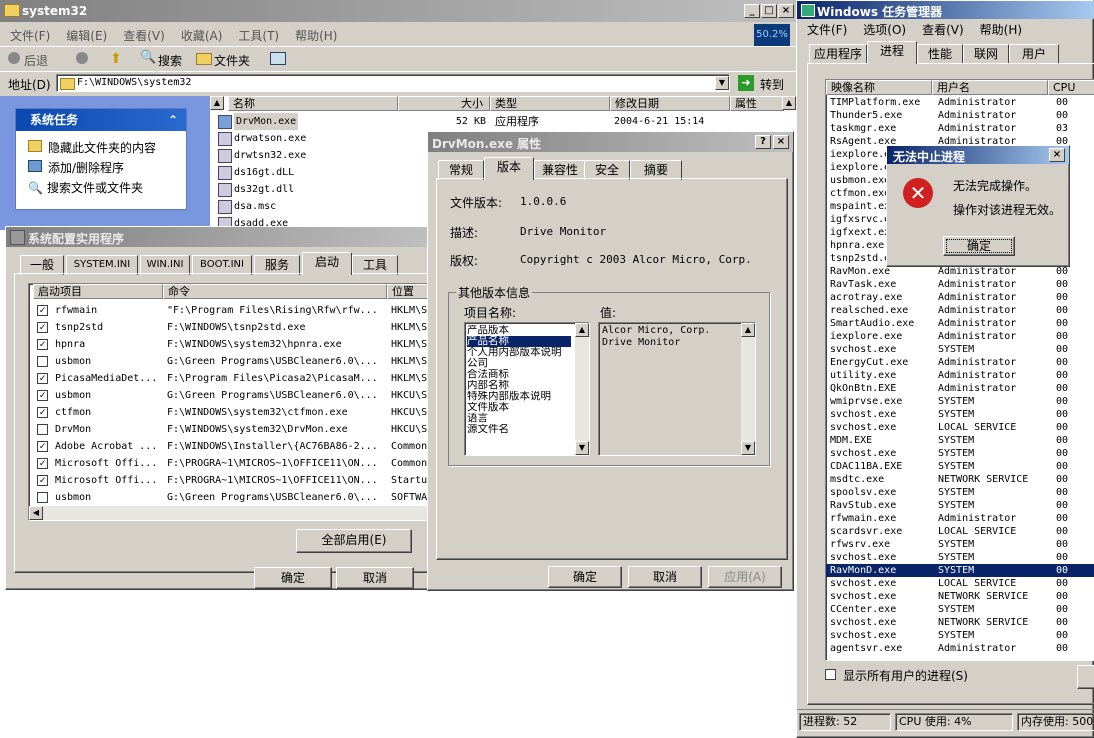 The width and height of the screenshot is (1094, 738). Describe the element at coordinates (1034, 54) in the screenshot. I see `tab-4: 用户` at that location.